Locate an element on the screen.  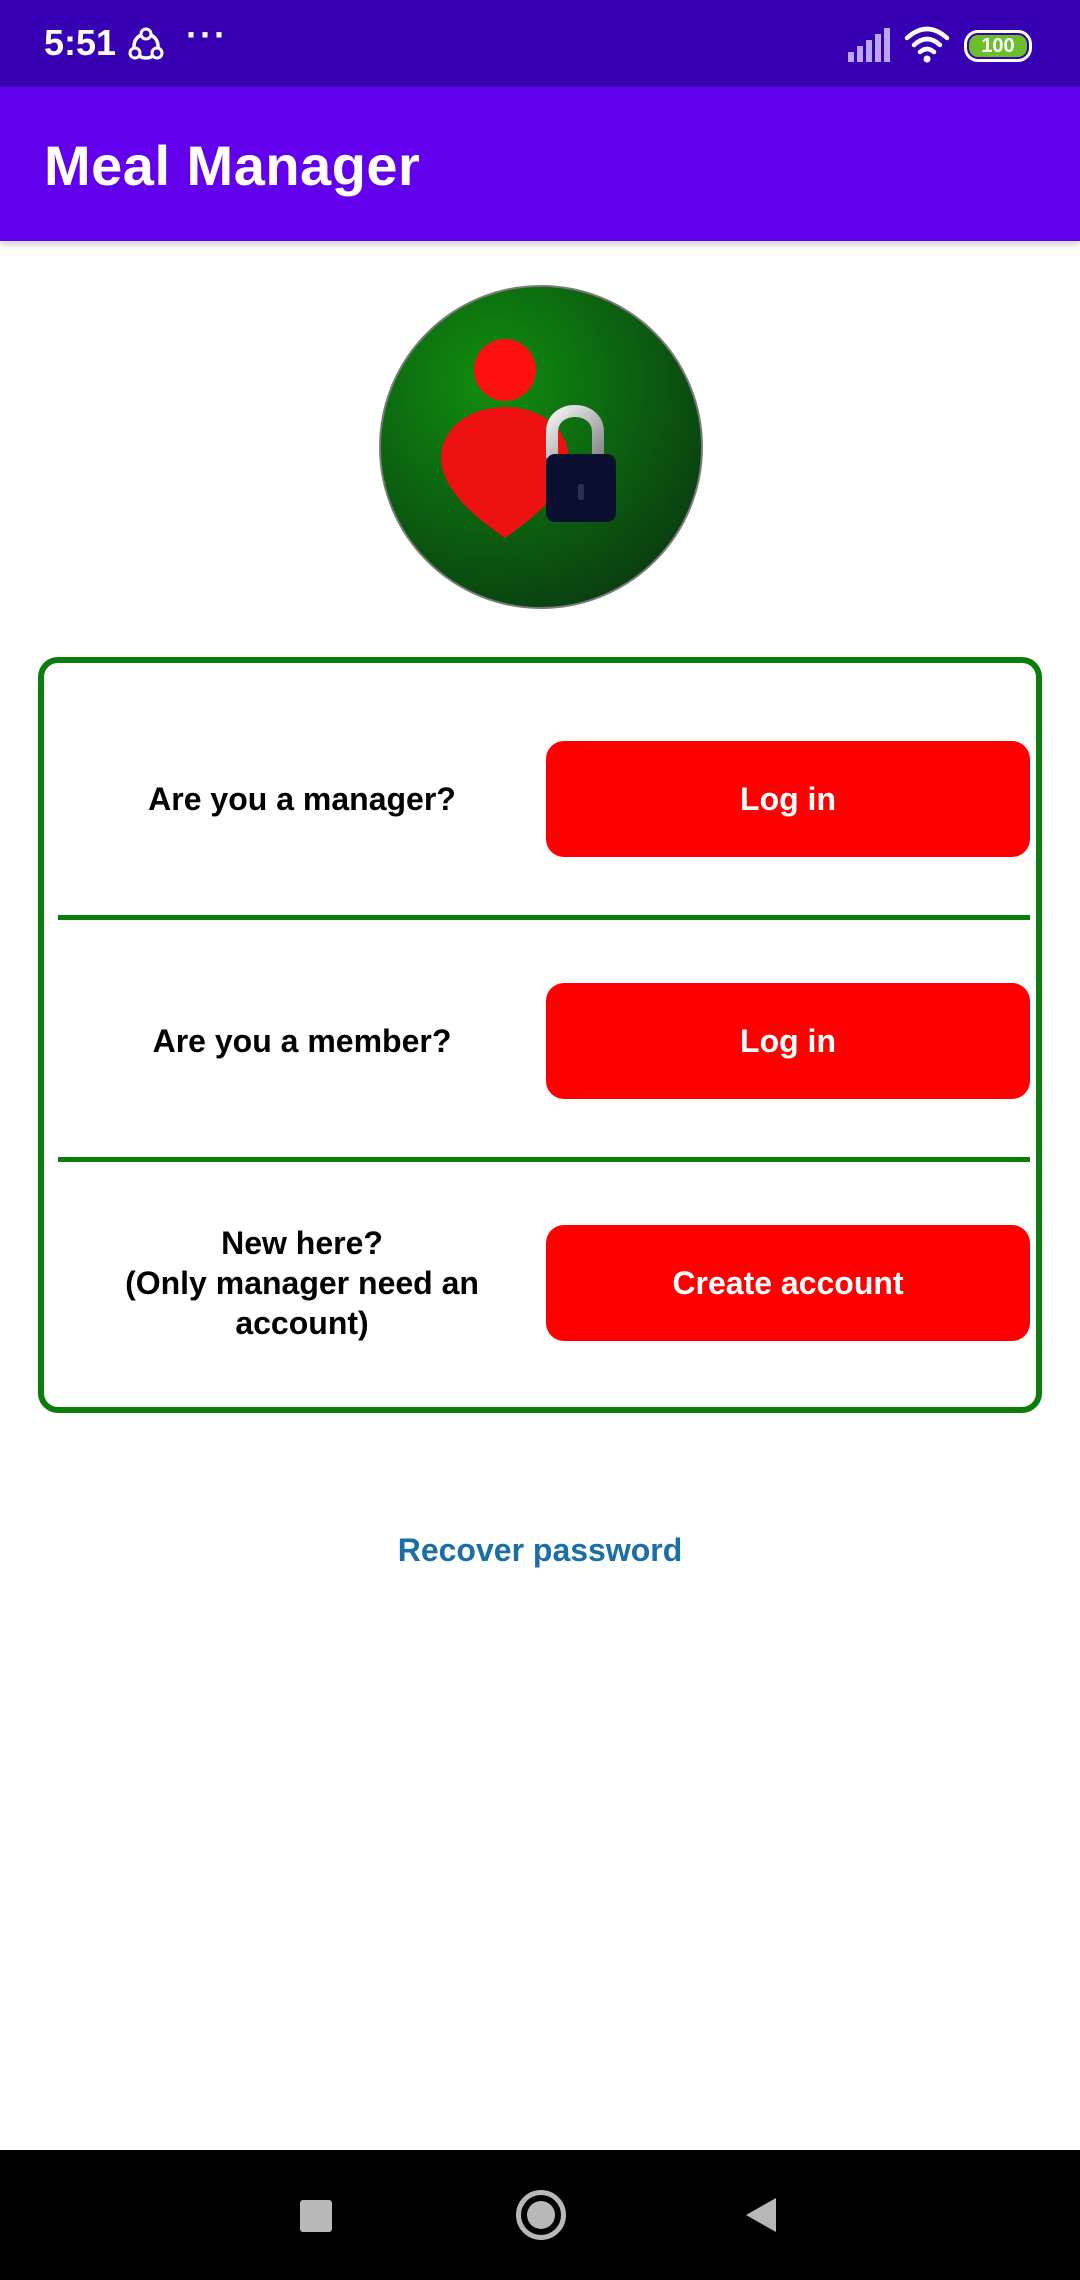
new-account-prompt: New here? (Only manager need an account) is located at coordinates (302, 1283).